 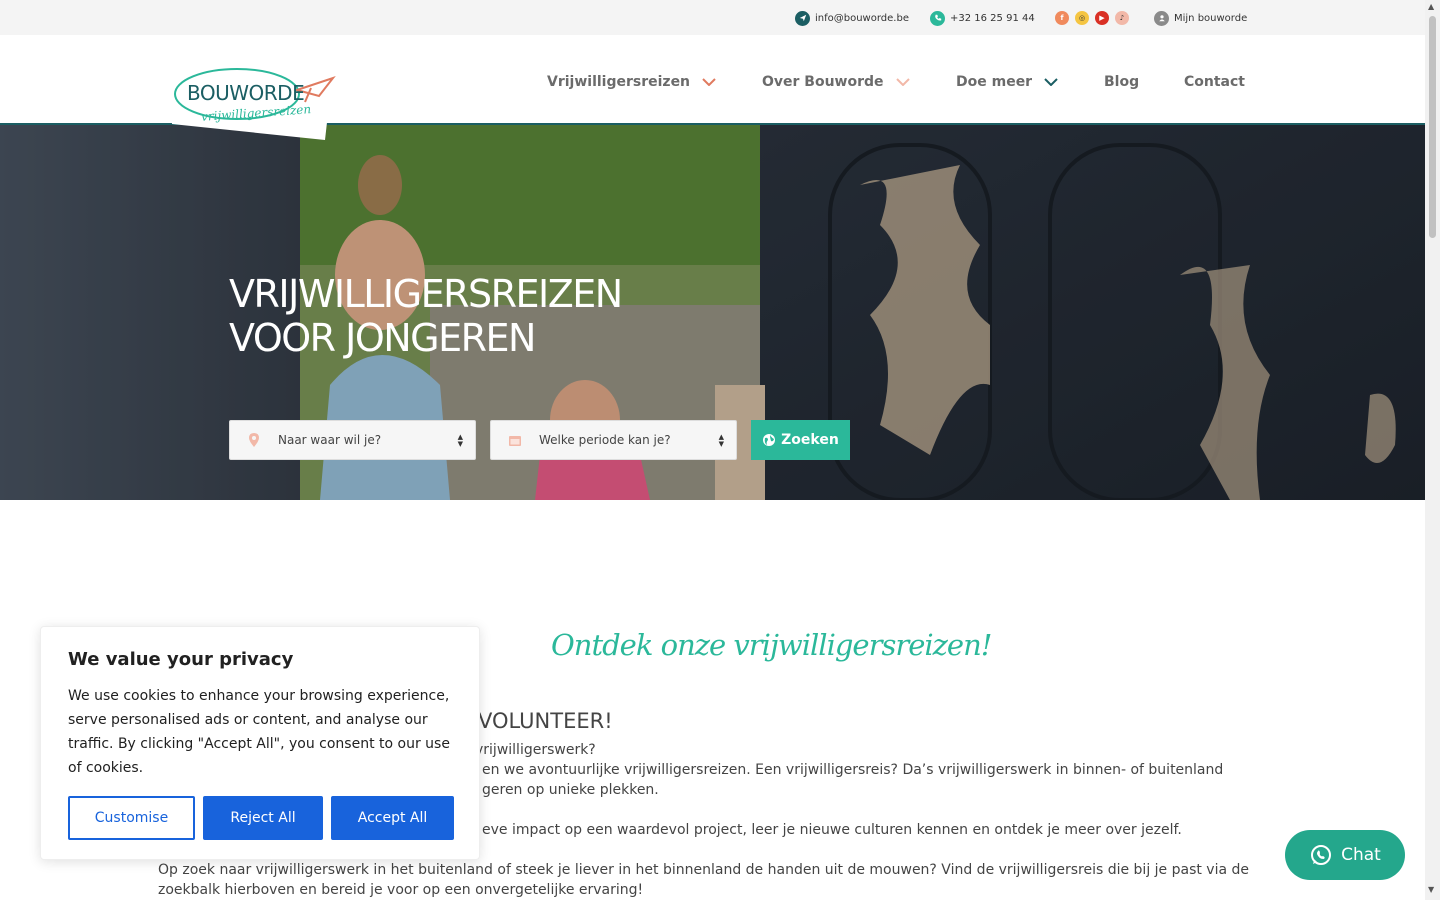 I want to click on nav-label: Contact, so click(x=1214, y=82).